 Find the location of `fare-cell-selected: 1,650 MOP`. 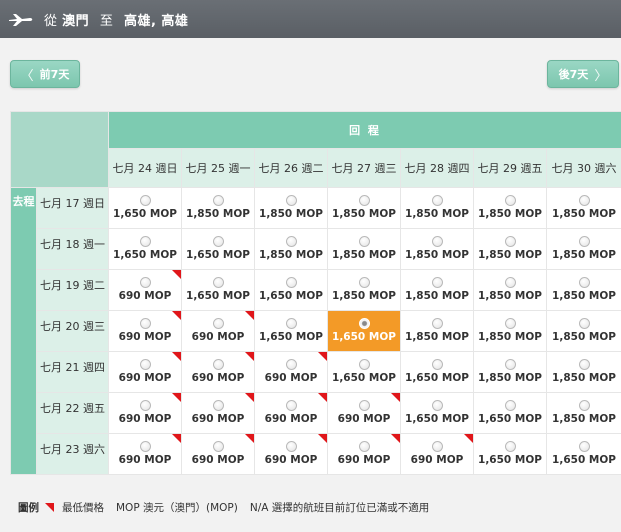

fare-cell-selected: 1,650 MOP is located at coordinates (364, 331).